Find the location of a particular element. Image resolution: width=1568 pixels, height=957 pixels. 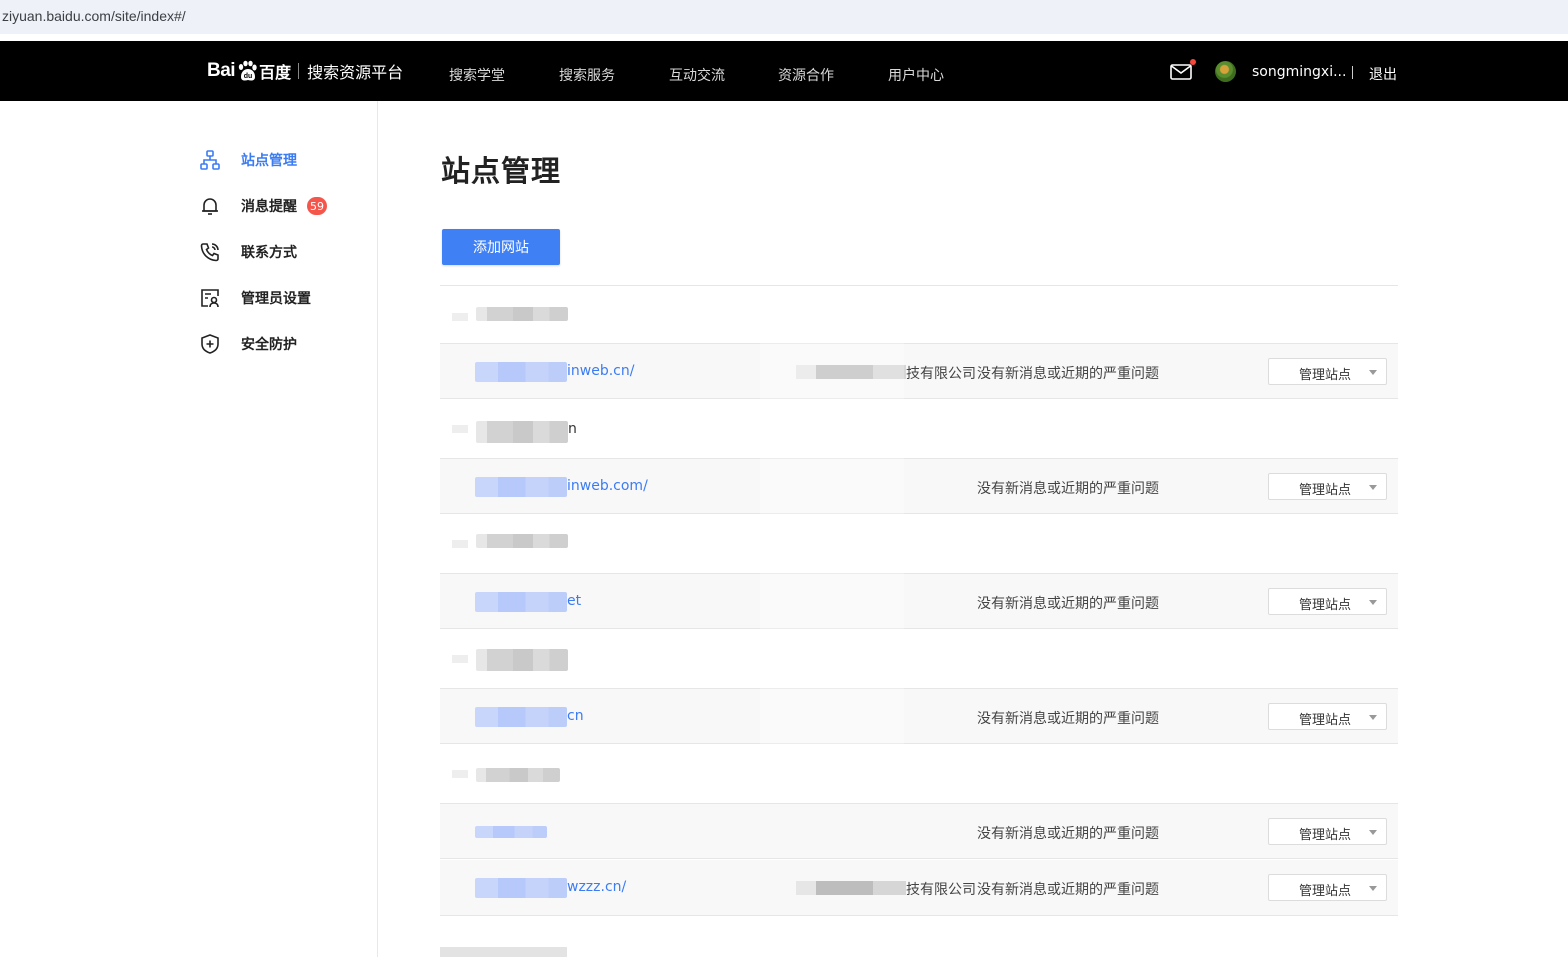

table-row: et 没有新消息或近期的严重问题 管理站点 is located at coordinates (919, 601).